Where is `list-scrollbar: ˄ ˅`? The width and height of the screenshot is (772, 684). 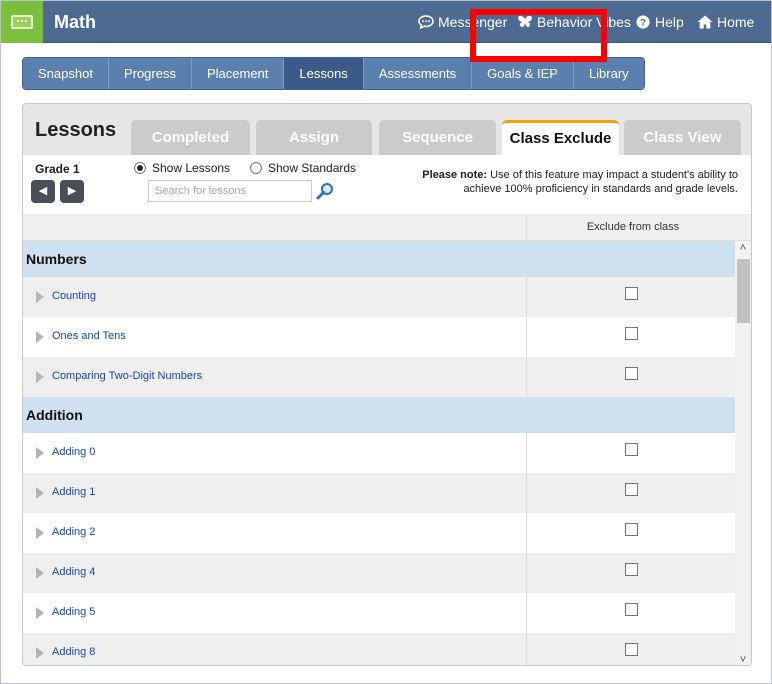
list-scrollbar: ˄ ˅ is located at coordinates (743, 453).